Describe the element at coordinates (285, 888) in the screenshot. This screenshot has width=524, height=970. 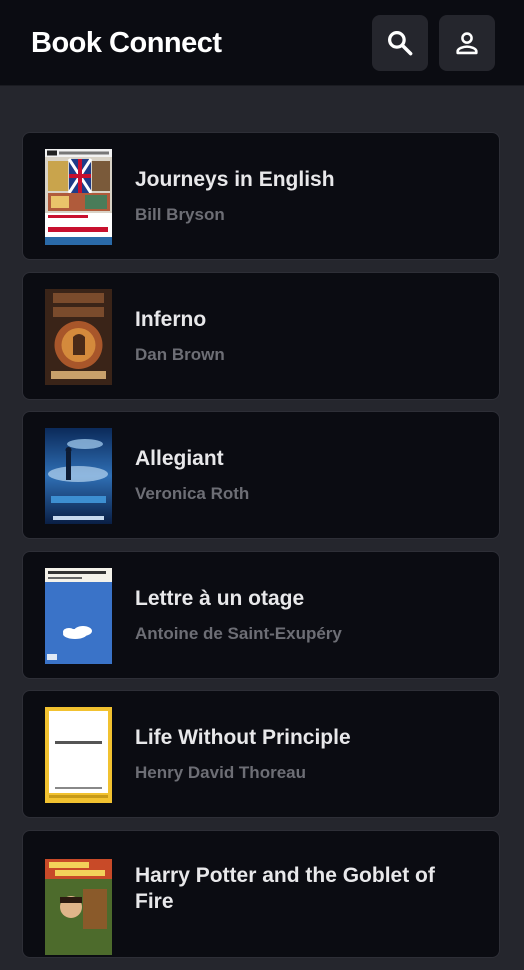
I see `book-title: Harry Potter and the Goblet of Fire` at that location.